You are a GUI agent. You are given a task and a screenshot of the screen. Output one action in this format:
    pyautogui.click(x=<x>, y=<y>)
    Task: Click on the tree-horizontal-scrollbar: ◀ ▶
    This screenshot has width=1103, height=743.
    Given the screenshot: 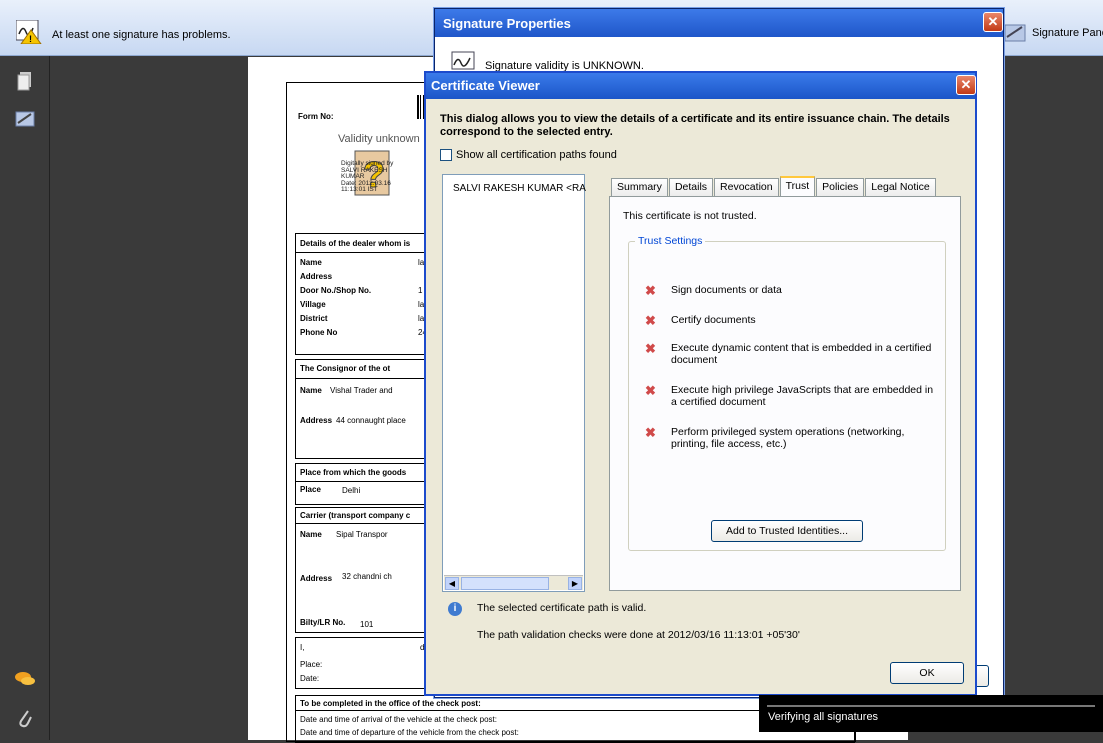 What is the action you would take?
    pyautogui.click(x=513, y=582)
    